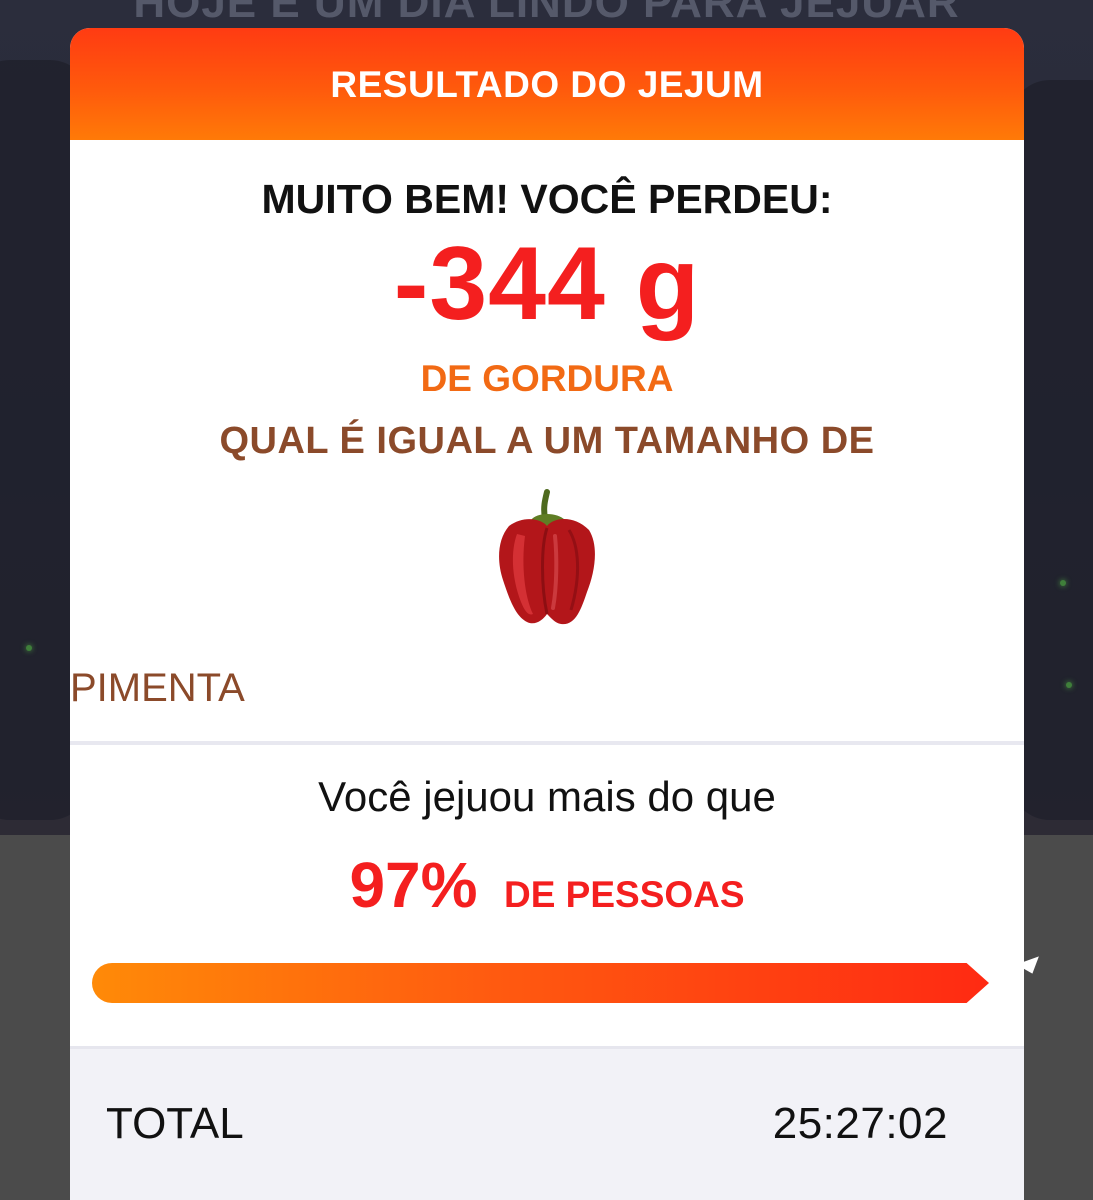  What do you see at coordinates (413, 885) in the screenshot?
I see `ranking-percent-value: 97%` at bounding box center [413, 885].